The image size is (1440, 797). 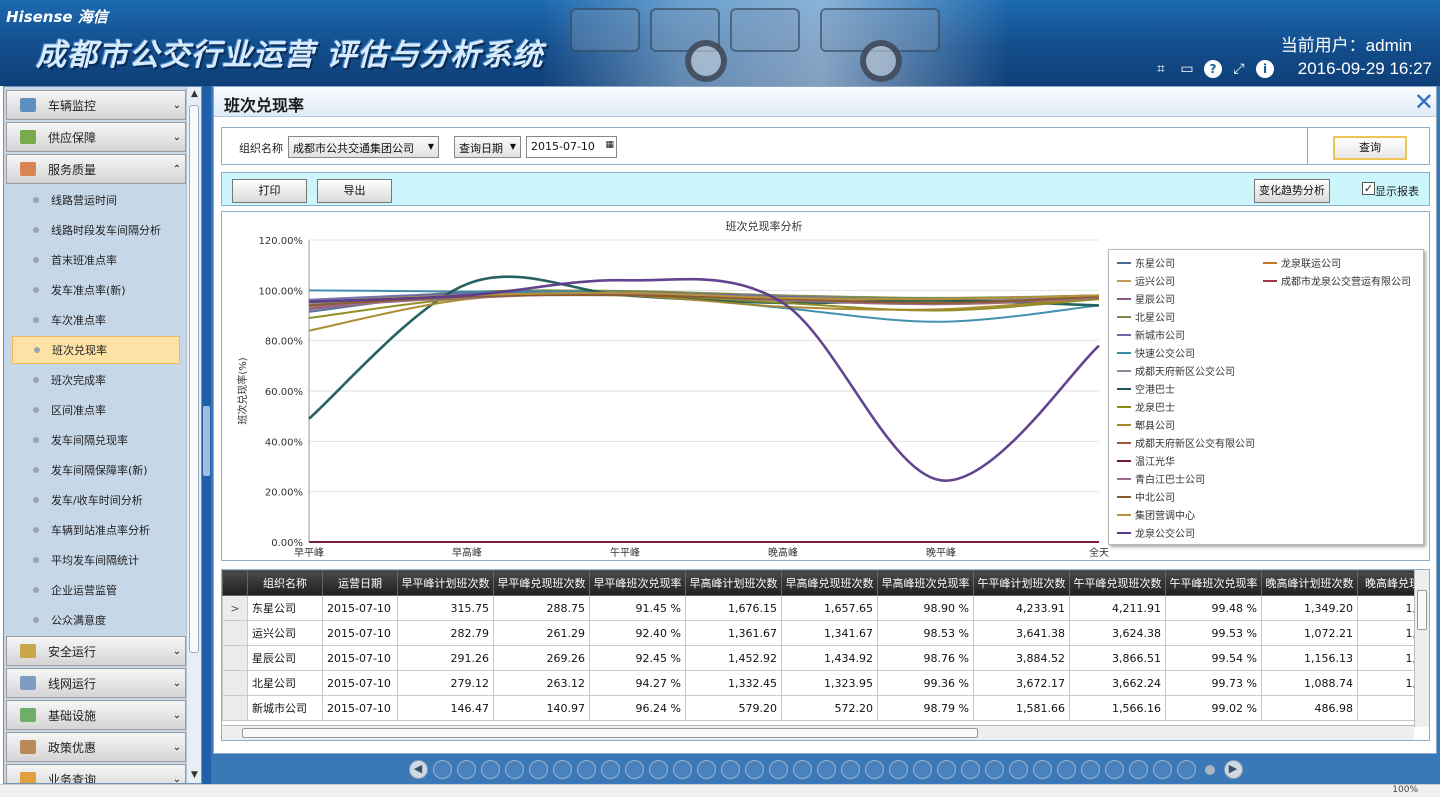 I want to click on legend-item: 新城市公司, so click(x=1151, y=334).